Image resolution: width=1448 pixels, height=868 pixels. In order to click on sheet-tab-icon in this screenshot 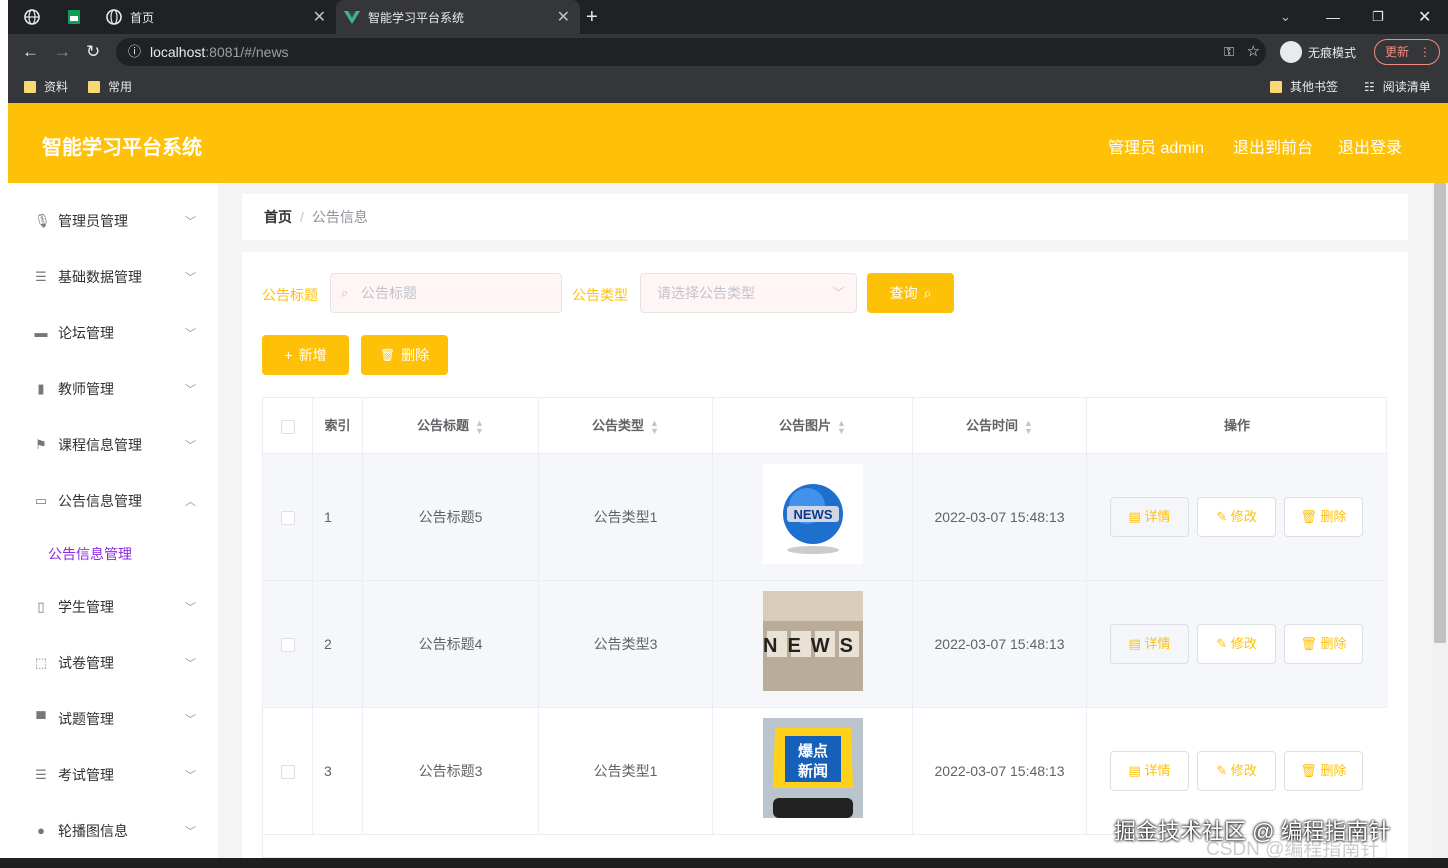, I will do `click(78, 17)`.